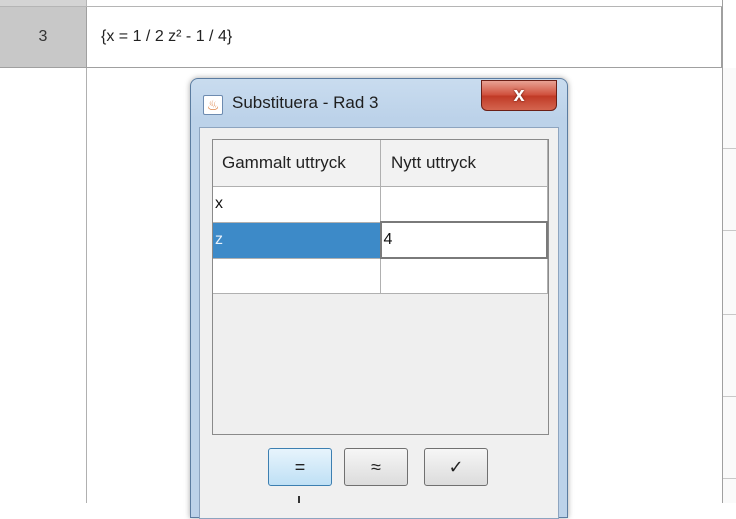 This screenshot has height=519, width=736. Describe the element at coordinates (361, 3) in the screenshot. I see `cas-row-previous` at that location.